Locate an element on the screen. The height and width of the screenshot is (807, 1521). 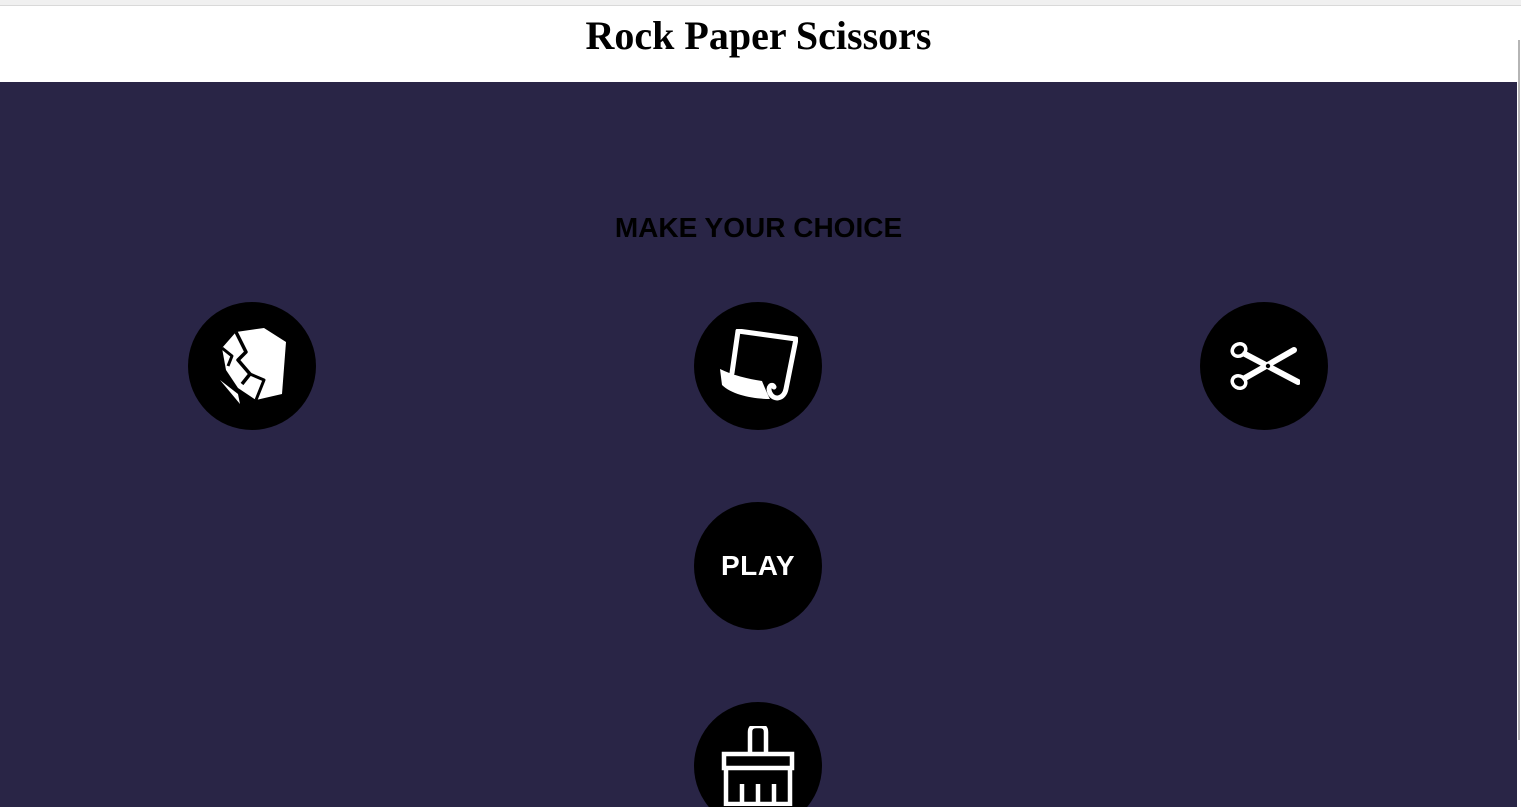
paper-button is located at coordinates (758, 366).